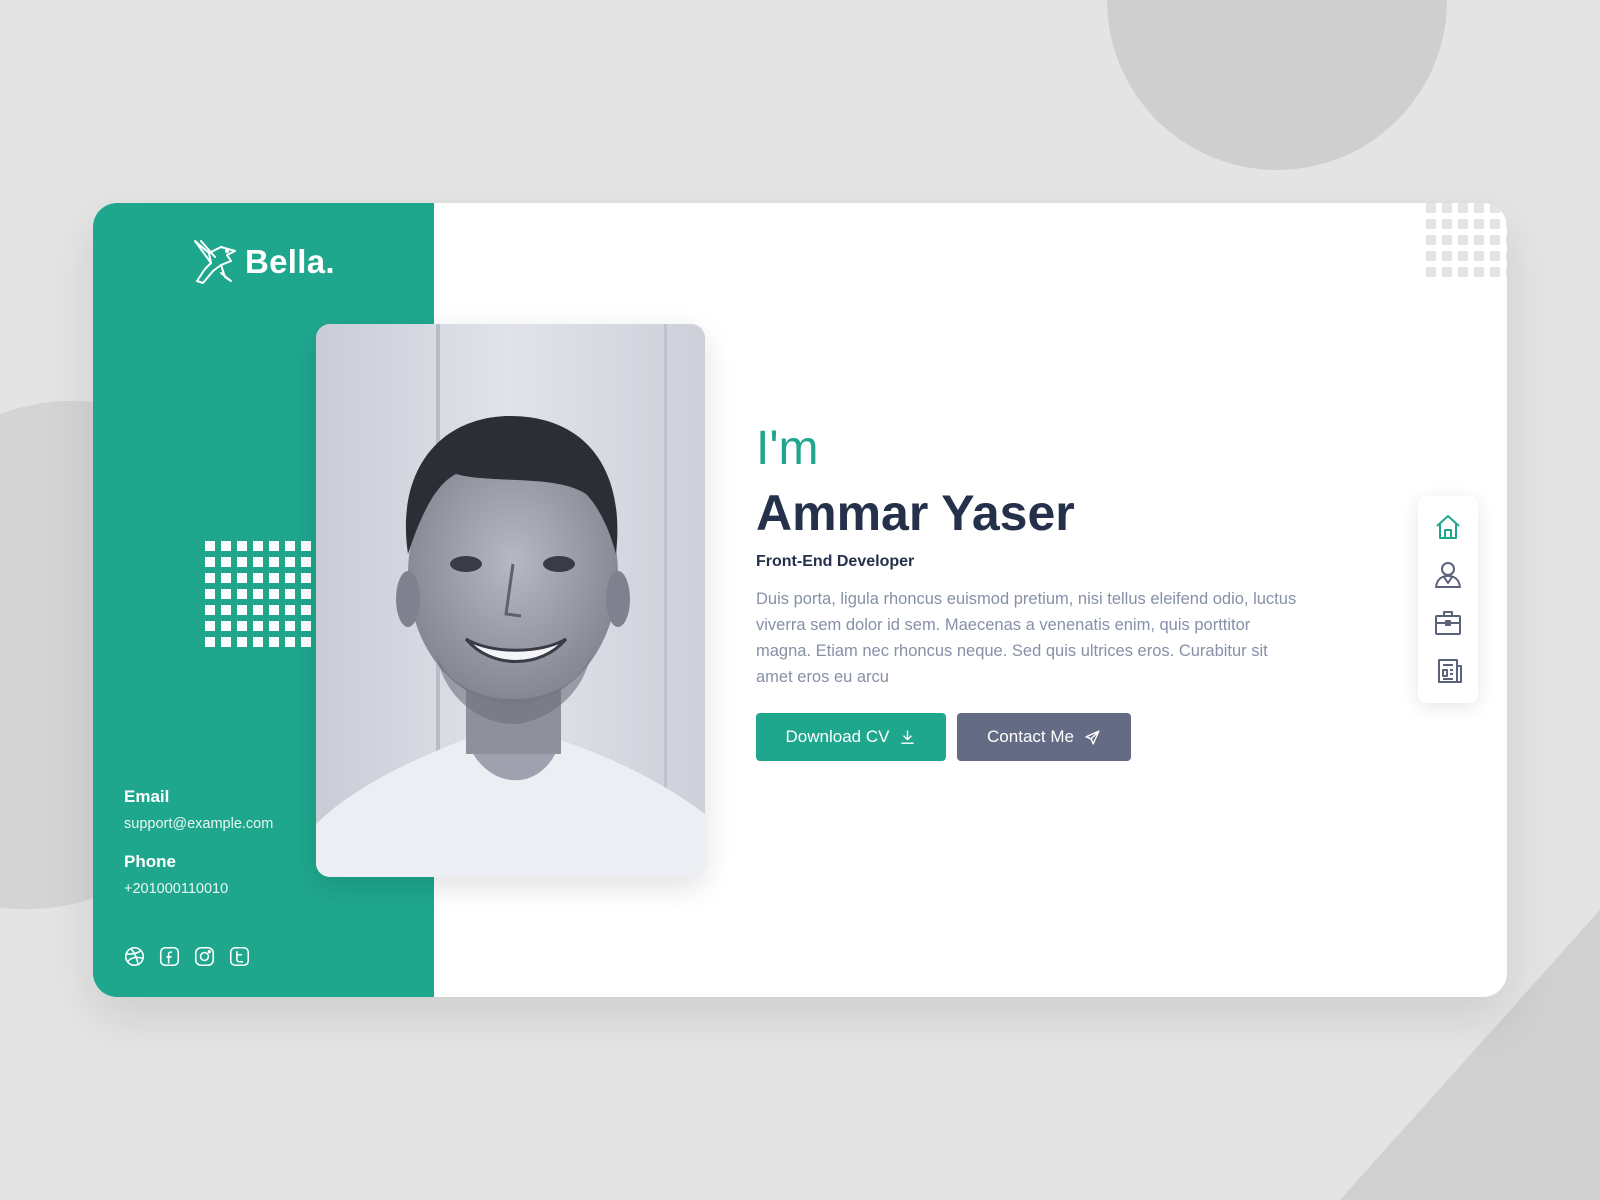 This screenshot has width=1600, height=1200. I want to click on email-value: support@example.com, so click(198, 824).